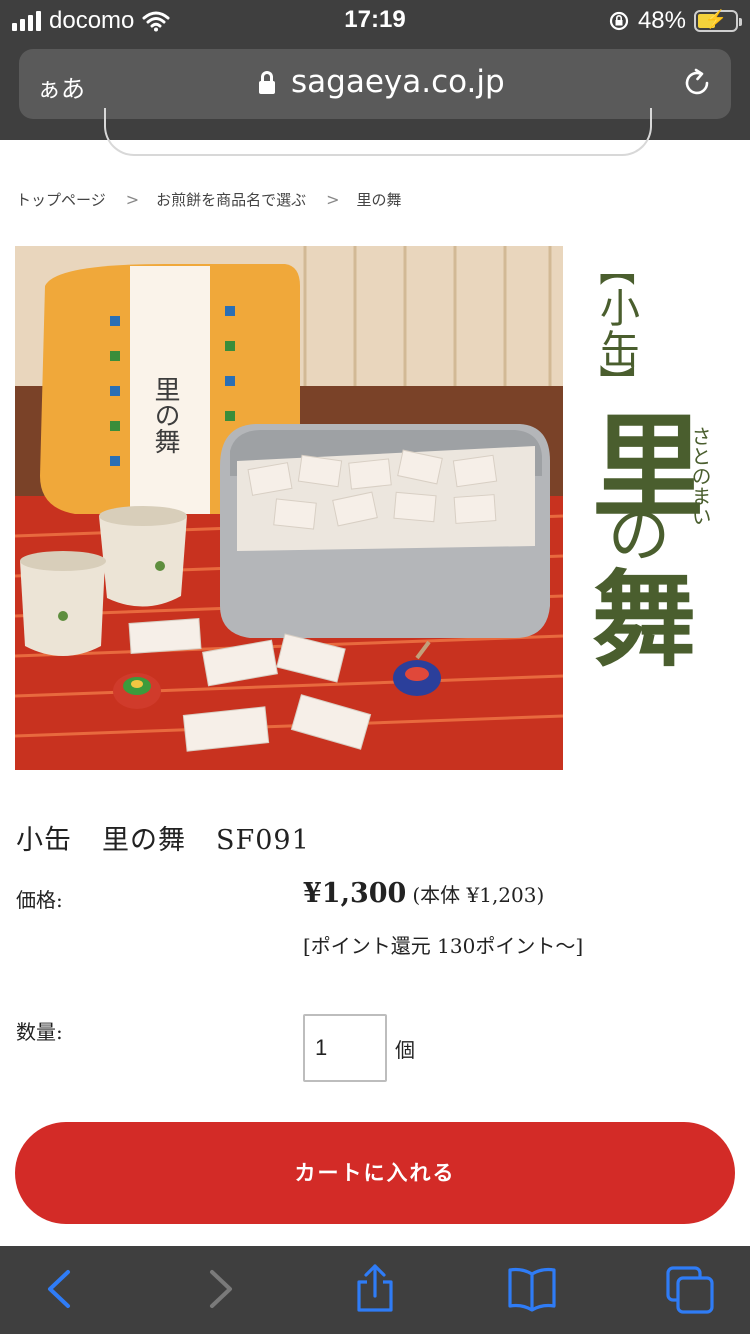  What do you see at coordinates (231, 199) in the screenshot?
I see `breadcrumb-item-category: お煎餅を商品名で選ぶ` at bounding box center [231, 199].